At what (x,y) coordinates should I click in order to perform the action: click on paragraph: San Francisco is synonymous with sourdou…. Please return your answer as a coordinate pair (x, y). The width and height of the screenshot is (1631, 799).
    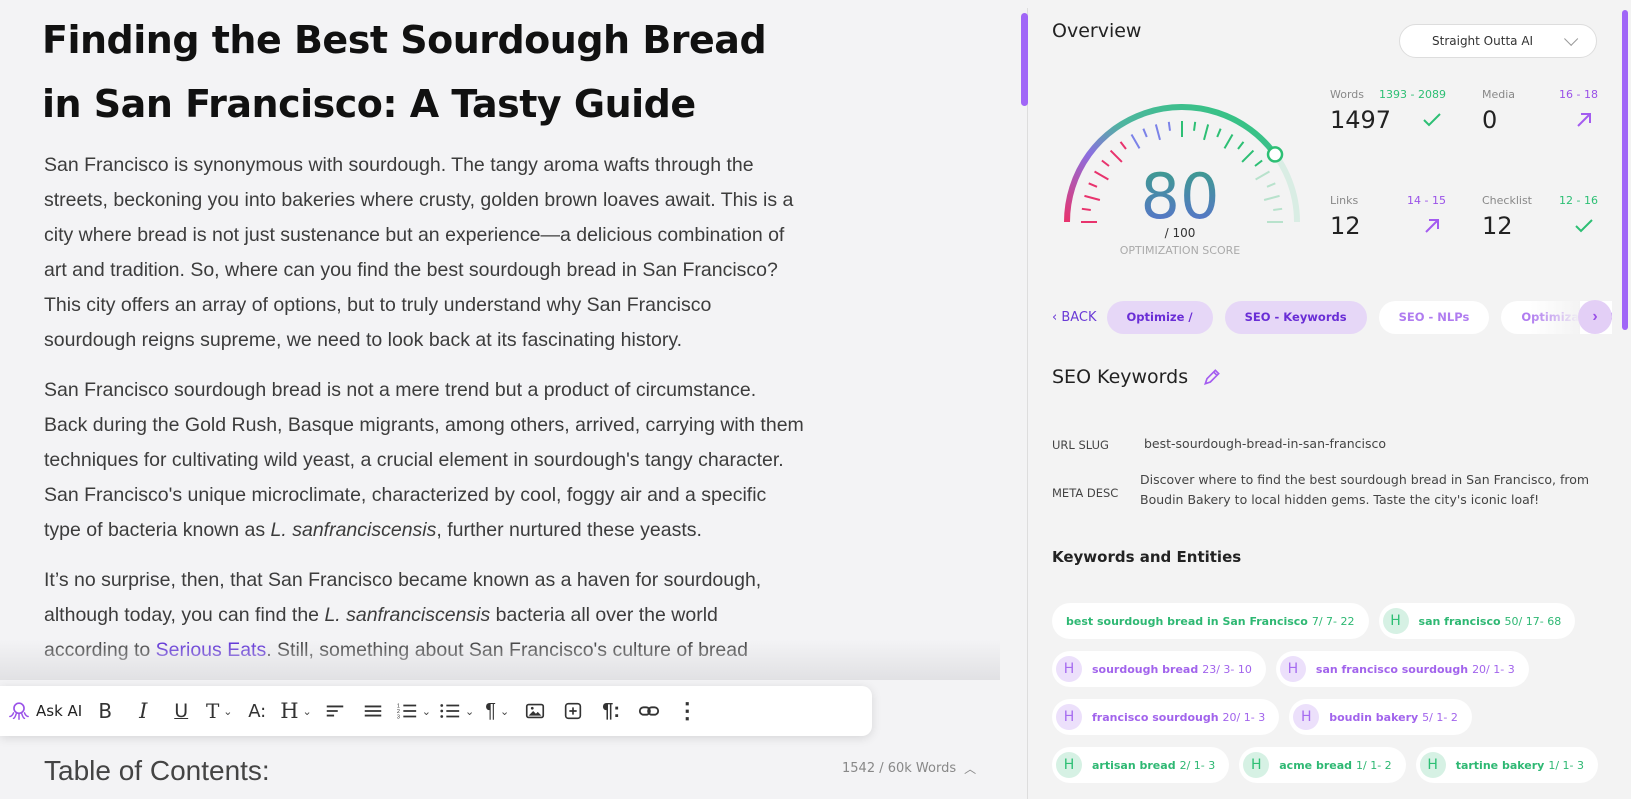
    Looking at the image, I should click on (424, 253).